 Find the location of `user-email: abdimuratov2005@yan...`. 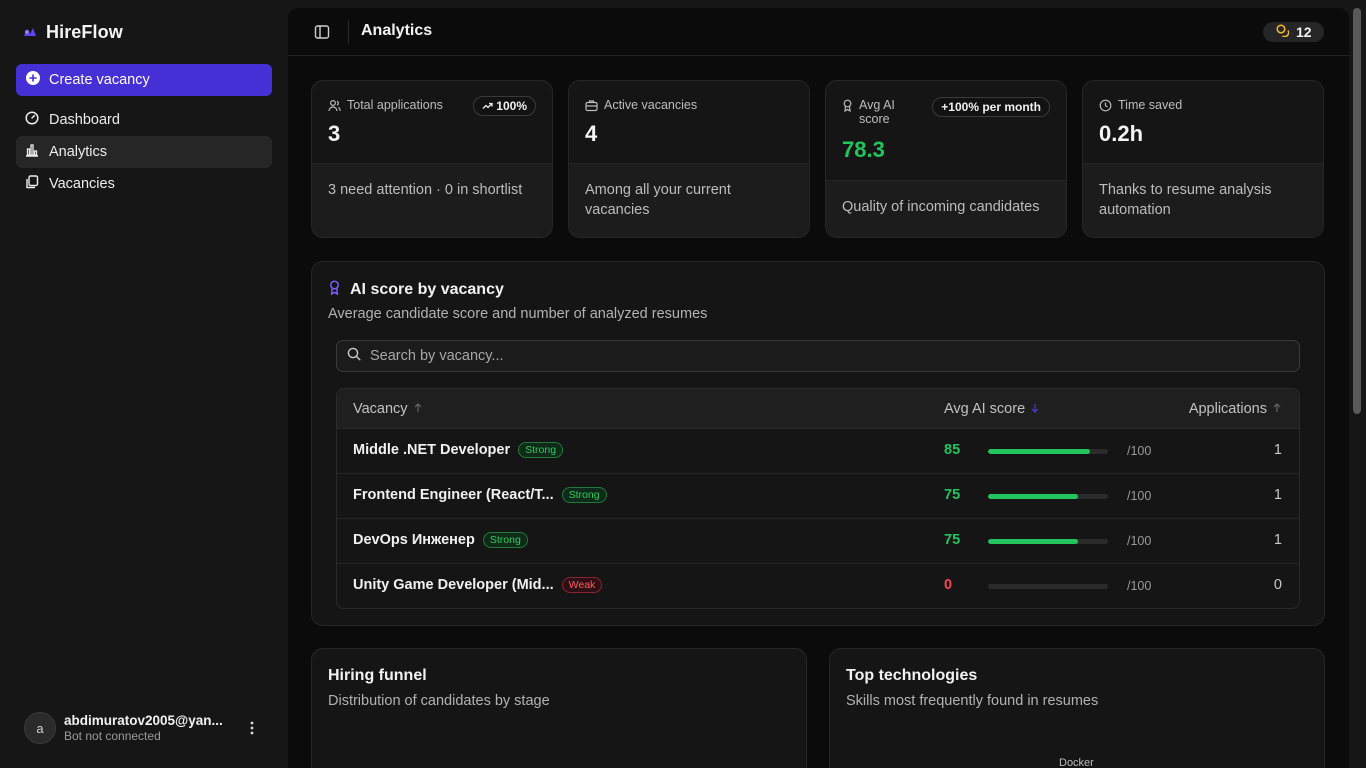

user-email: abdimuratov2005@yan... is located at coordinates (143, 720).